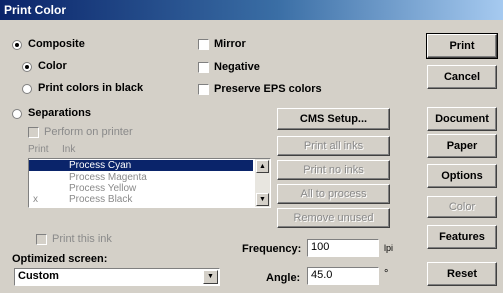 This screenshot has height=293, width=503. I want to click on remove-unused-button: Remove unused, so click(333, 218).